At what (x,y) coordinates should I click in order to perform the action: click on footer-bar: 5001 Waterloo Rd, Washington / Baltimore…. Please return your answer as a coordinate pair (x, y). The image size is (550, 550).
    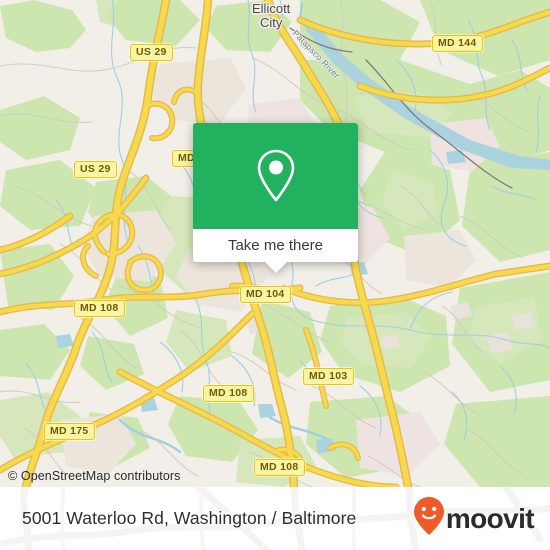
    Looking at the image, I should click on (275, 518).